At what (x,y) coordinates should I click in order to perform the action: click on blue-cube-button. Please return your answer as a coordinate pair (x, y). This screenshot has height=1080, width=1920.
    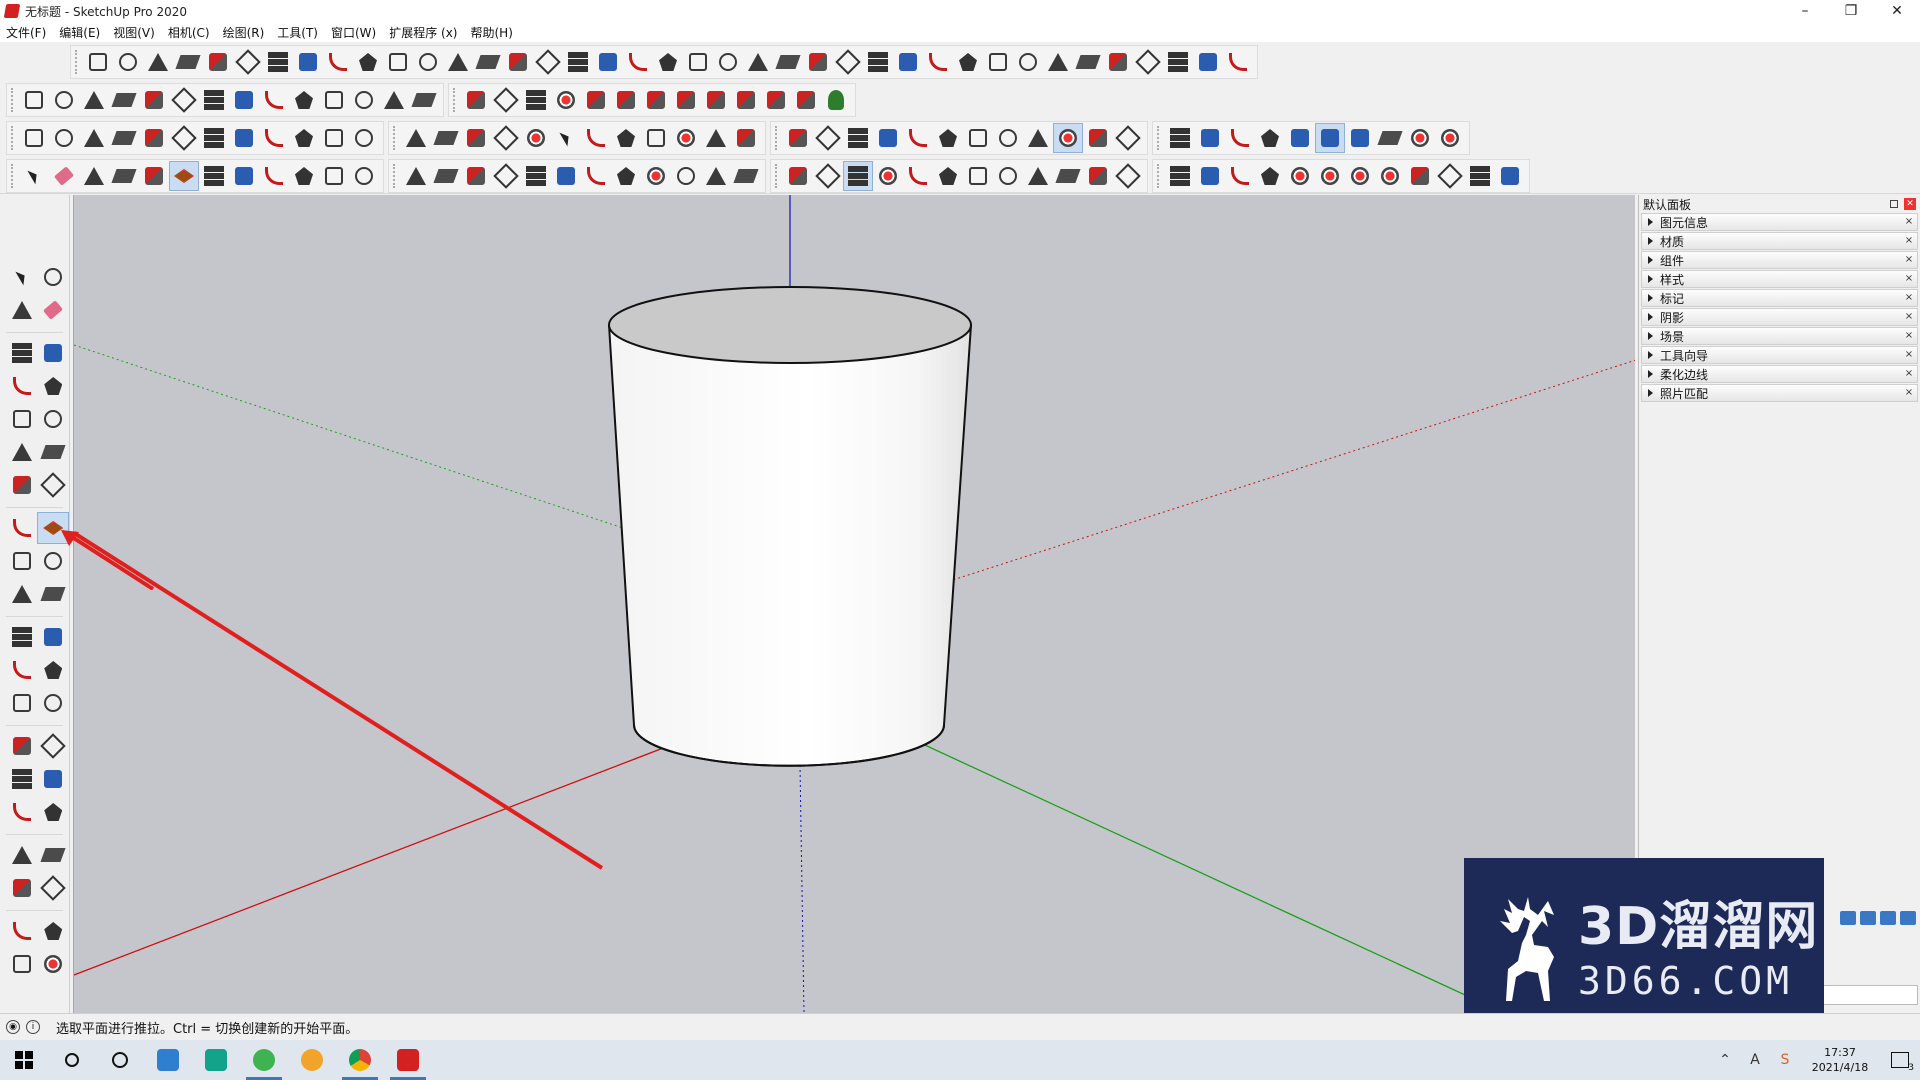
    Looking at the image, I should click on (1300, 138).